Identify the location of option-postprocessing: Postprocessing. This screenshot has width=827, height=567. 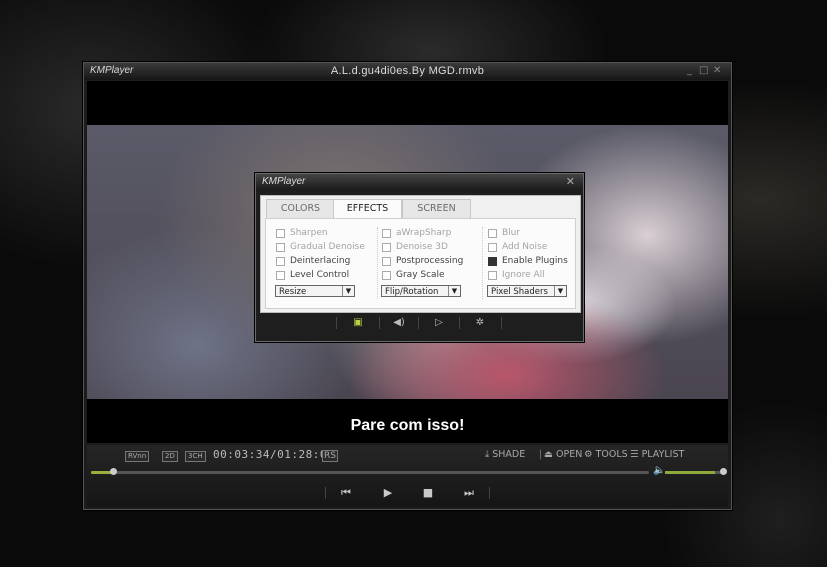
(422, 261).